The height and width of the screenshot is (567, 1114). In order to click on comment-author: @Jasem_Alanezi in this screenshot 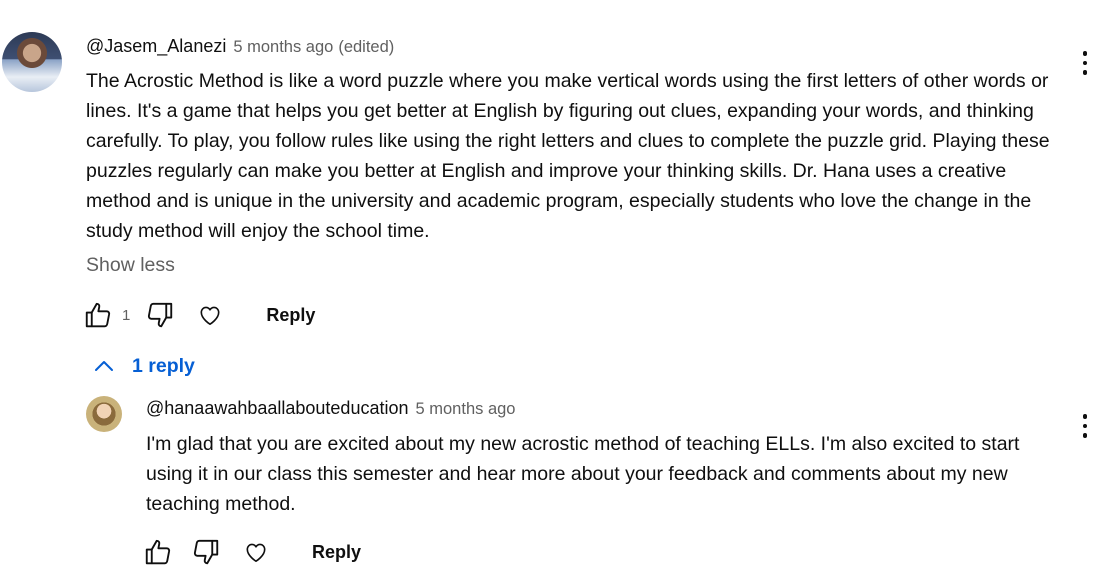, I will do `click(156, 46)`.